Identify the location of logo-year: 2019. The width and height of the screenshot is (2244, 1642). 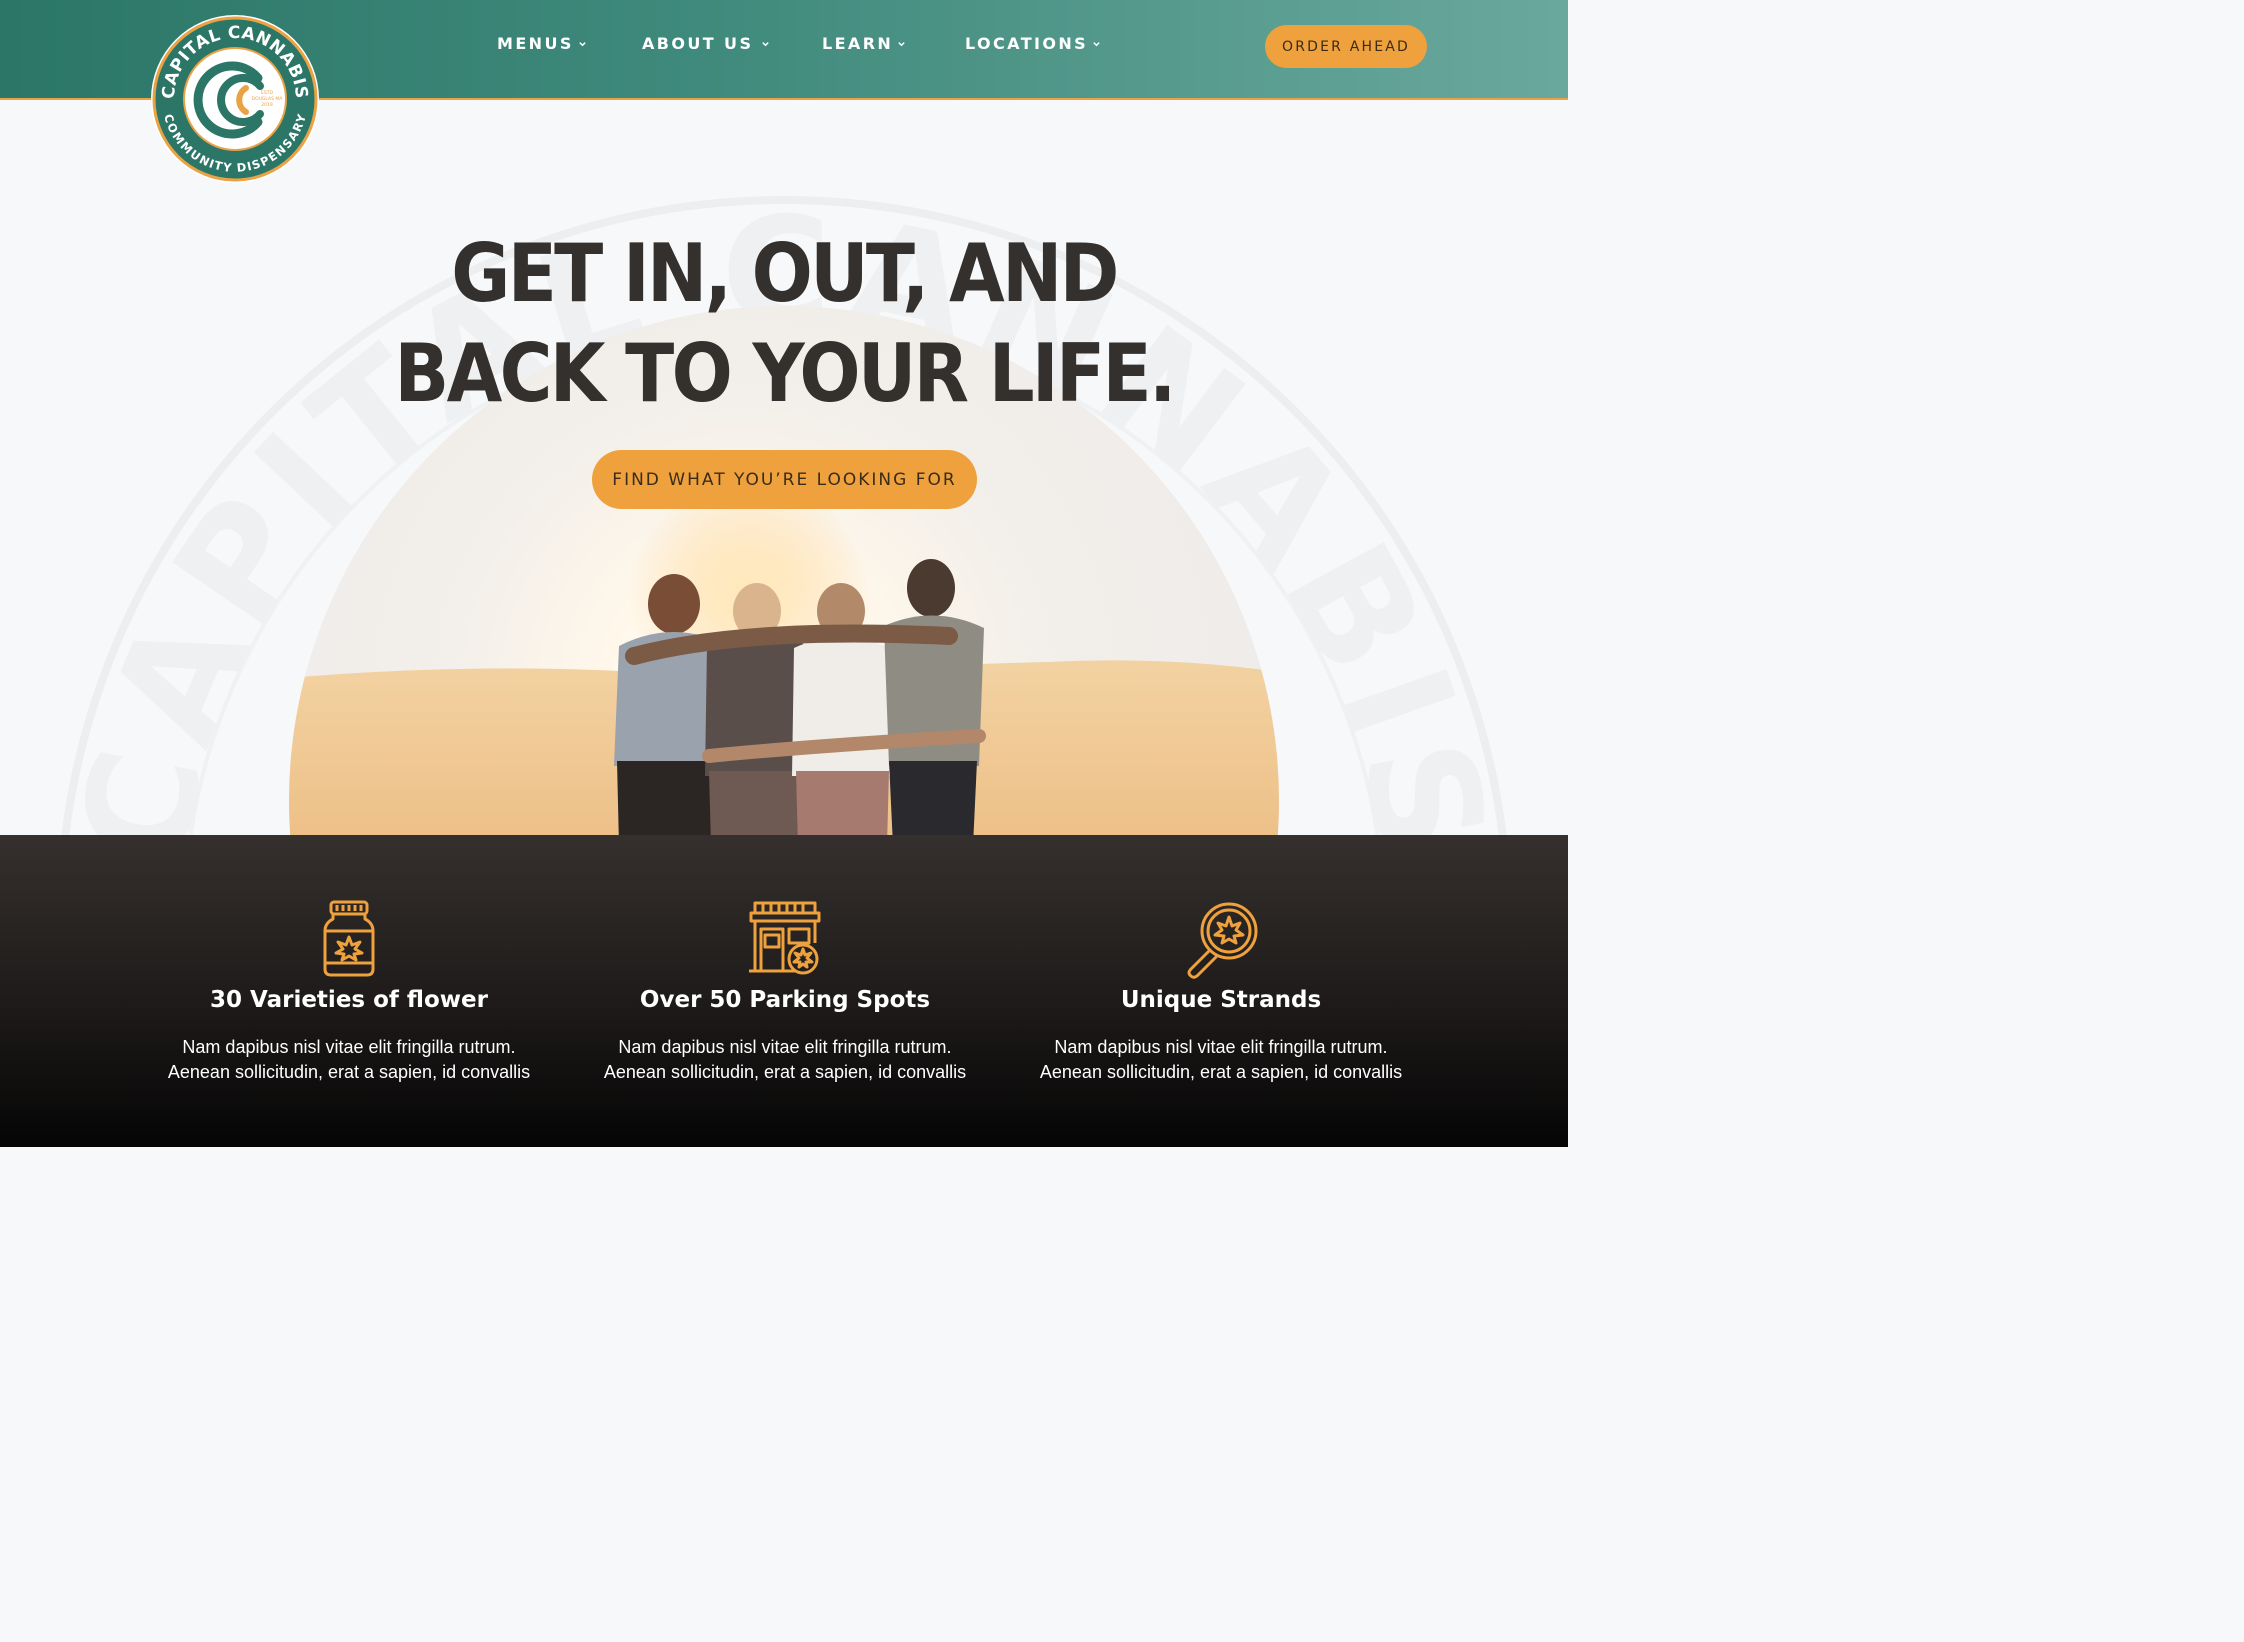
(267, 105).